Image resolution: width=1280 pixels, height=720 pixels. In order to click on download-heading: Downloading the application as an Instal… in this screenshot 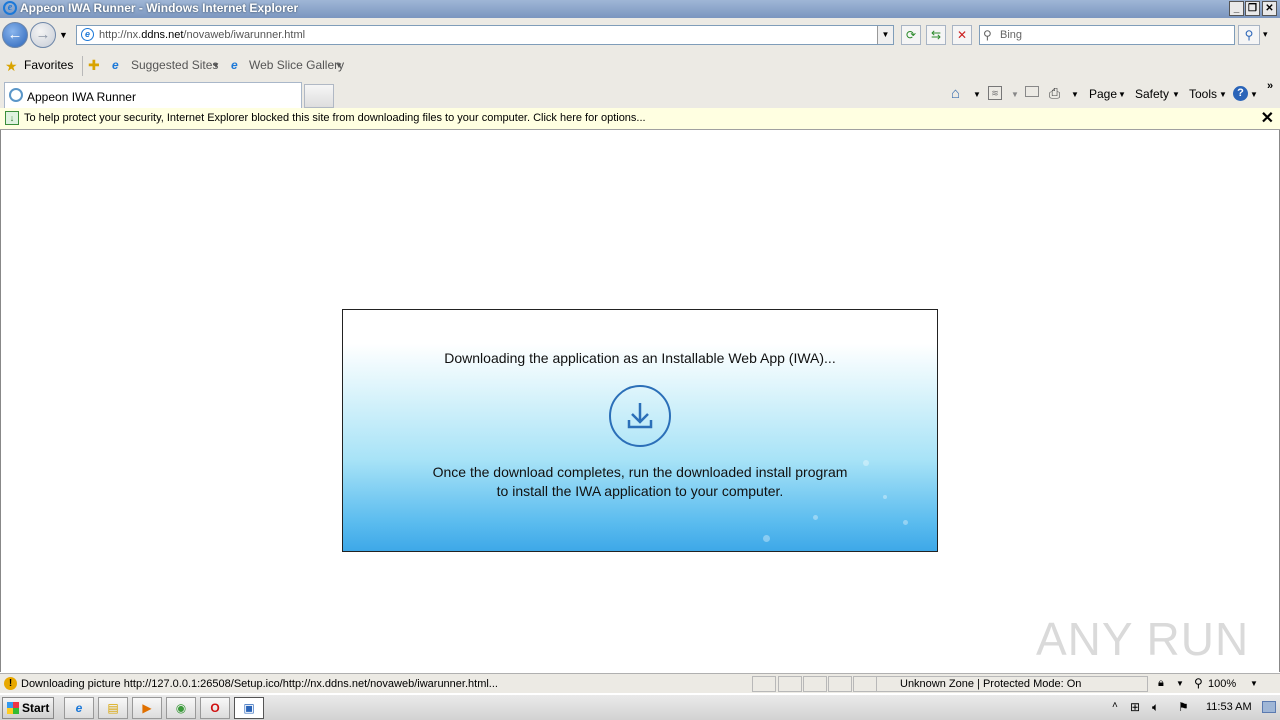, I will do `click(640, 358)`.